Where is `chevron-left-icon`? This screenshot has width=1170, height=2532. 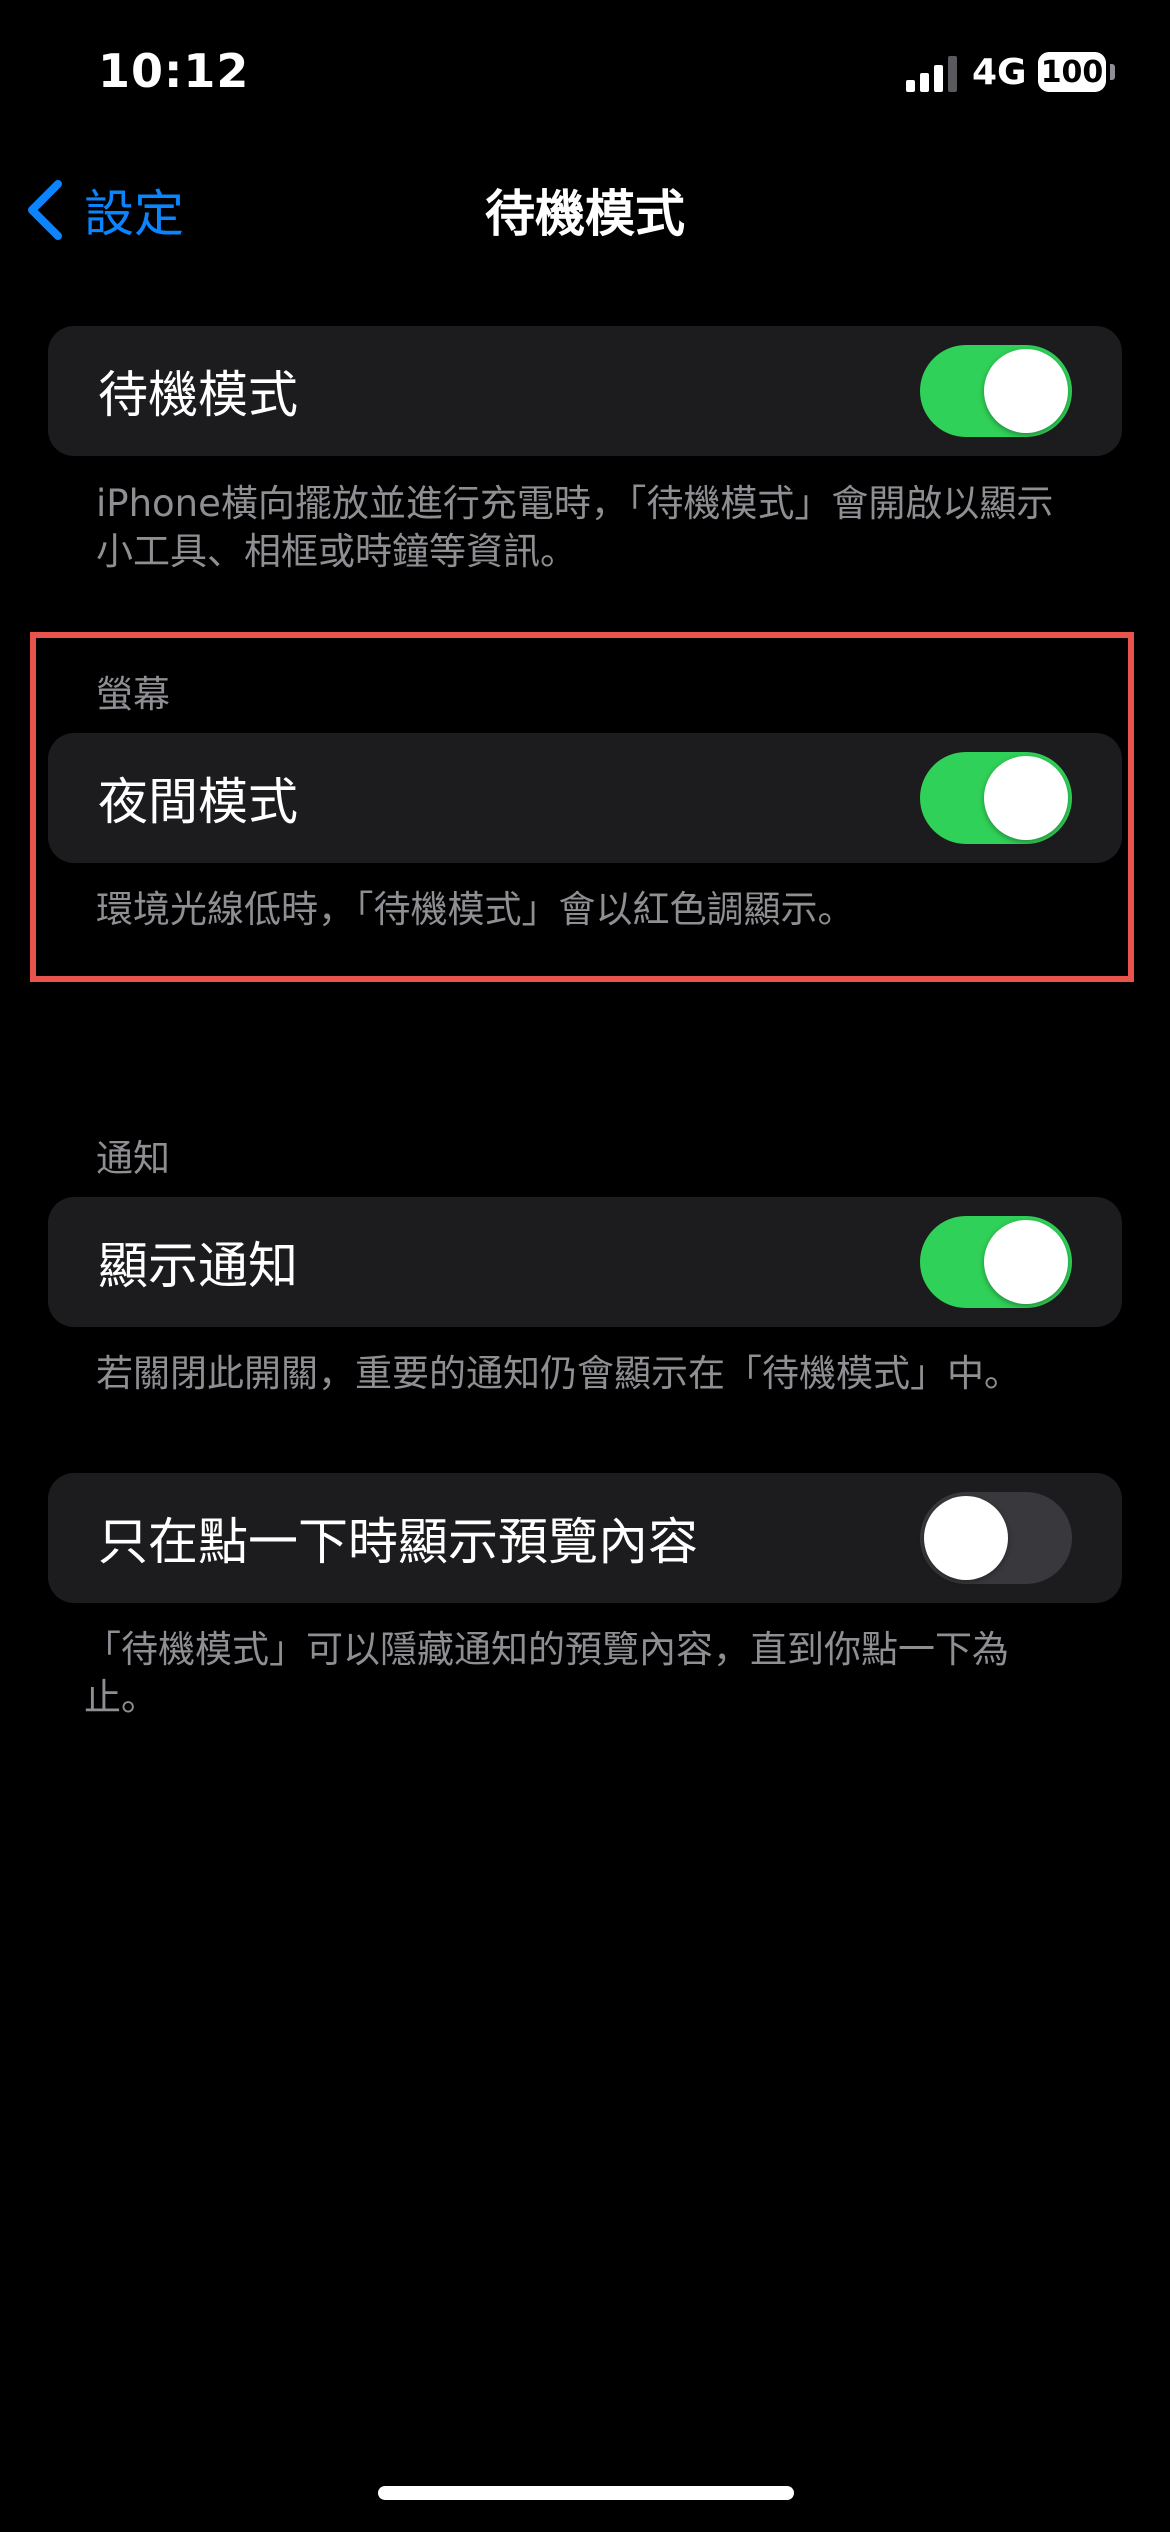 chevron-left-icon is located at coordinates (45, 210).